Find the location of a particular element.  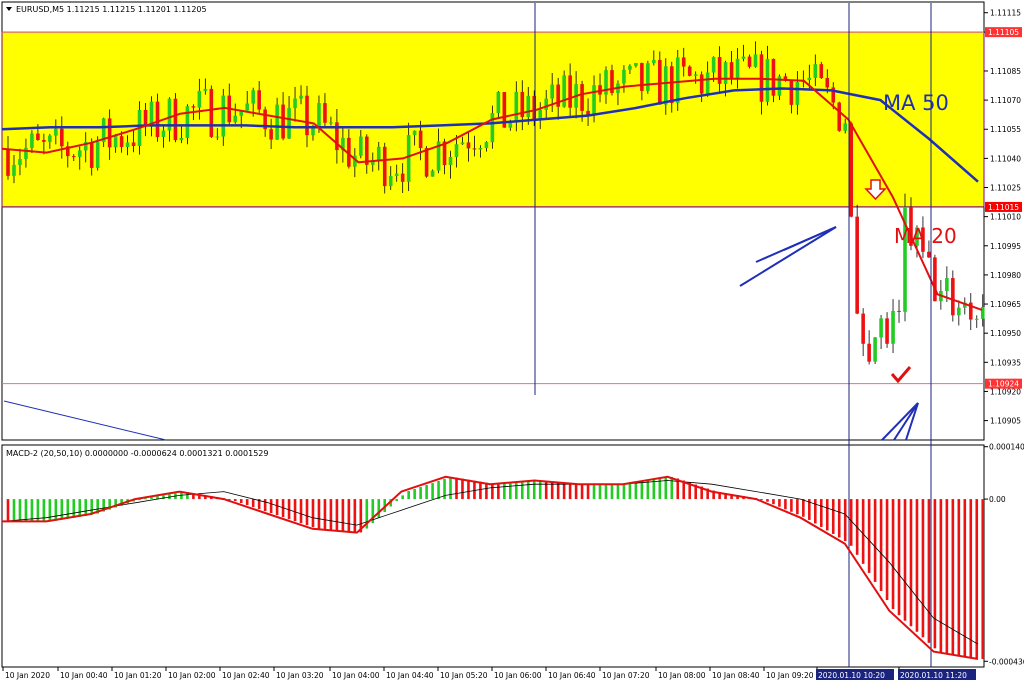

time-tick-label: 10 Jan 06:00 is located at coordinates (518, 675).